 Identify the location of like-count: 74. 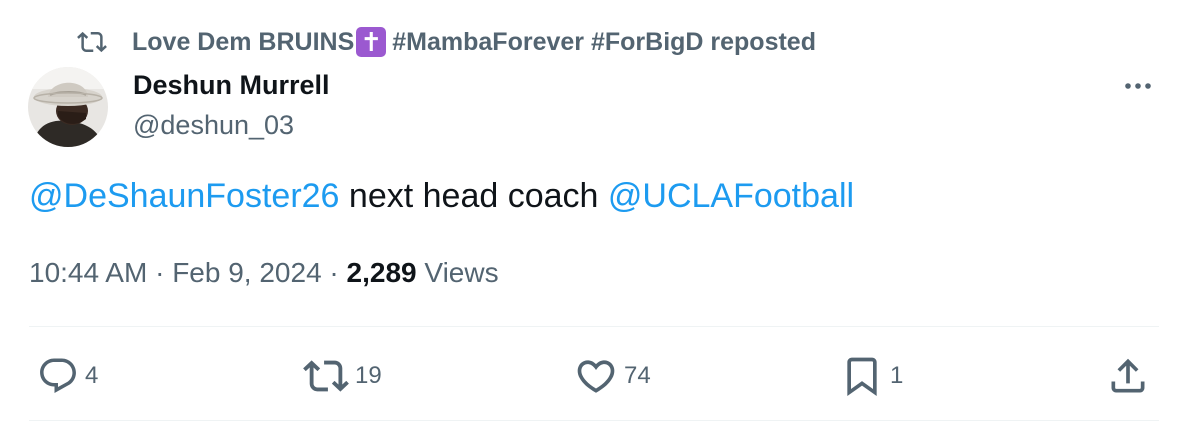
(637, 375).